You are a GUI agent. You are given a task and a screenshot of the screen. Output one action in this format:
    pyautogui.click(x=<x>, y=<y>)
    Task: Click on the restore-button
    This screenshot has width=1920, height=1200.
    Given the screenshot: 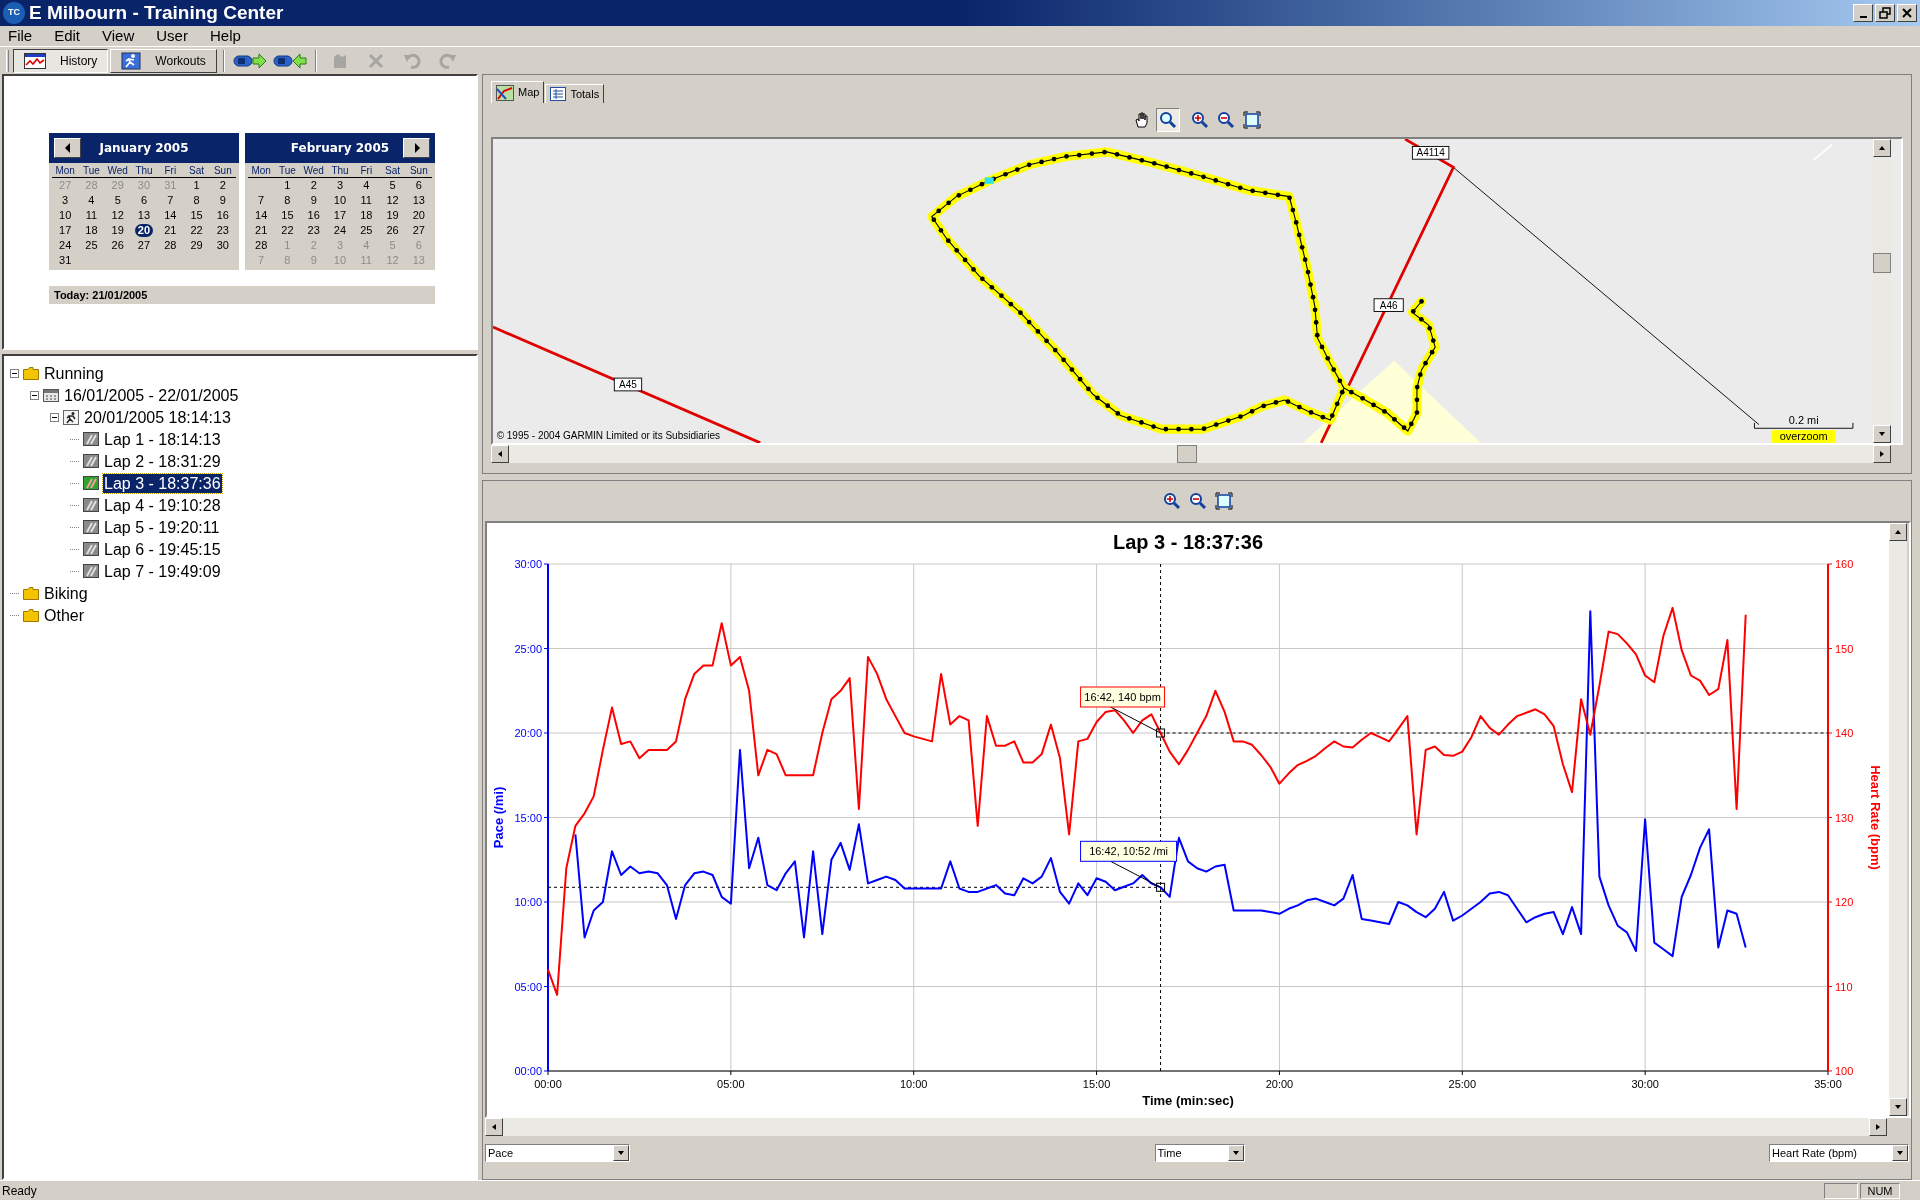 What is the action you would take?
    pyautogui.click(x=1885, y=13)
    